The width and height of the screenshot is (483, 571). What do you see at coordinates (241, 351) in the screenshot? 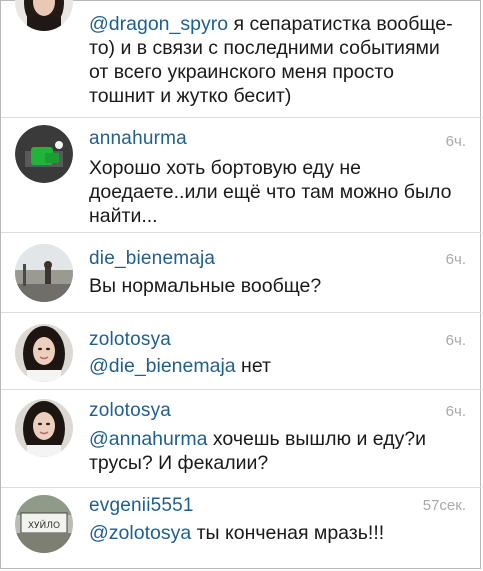
I see `comment-item: zolotosya 6ч. @die_bienemaja нет` at bounding box center [241, 351].